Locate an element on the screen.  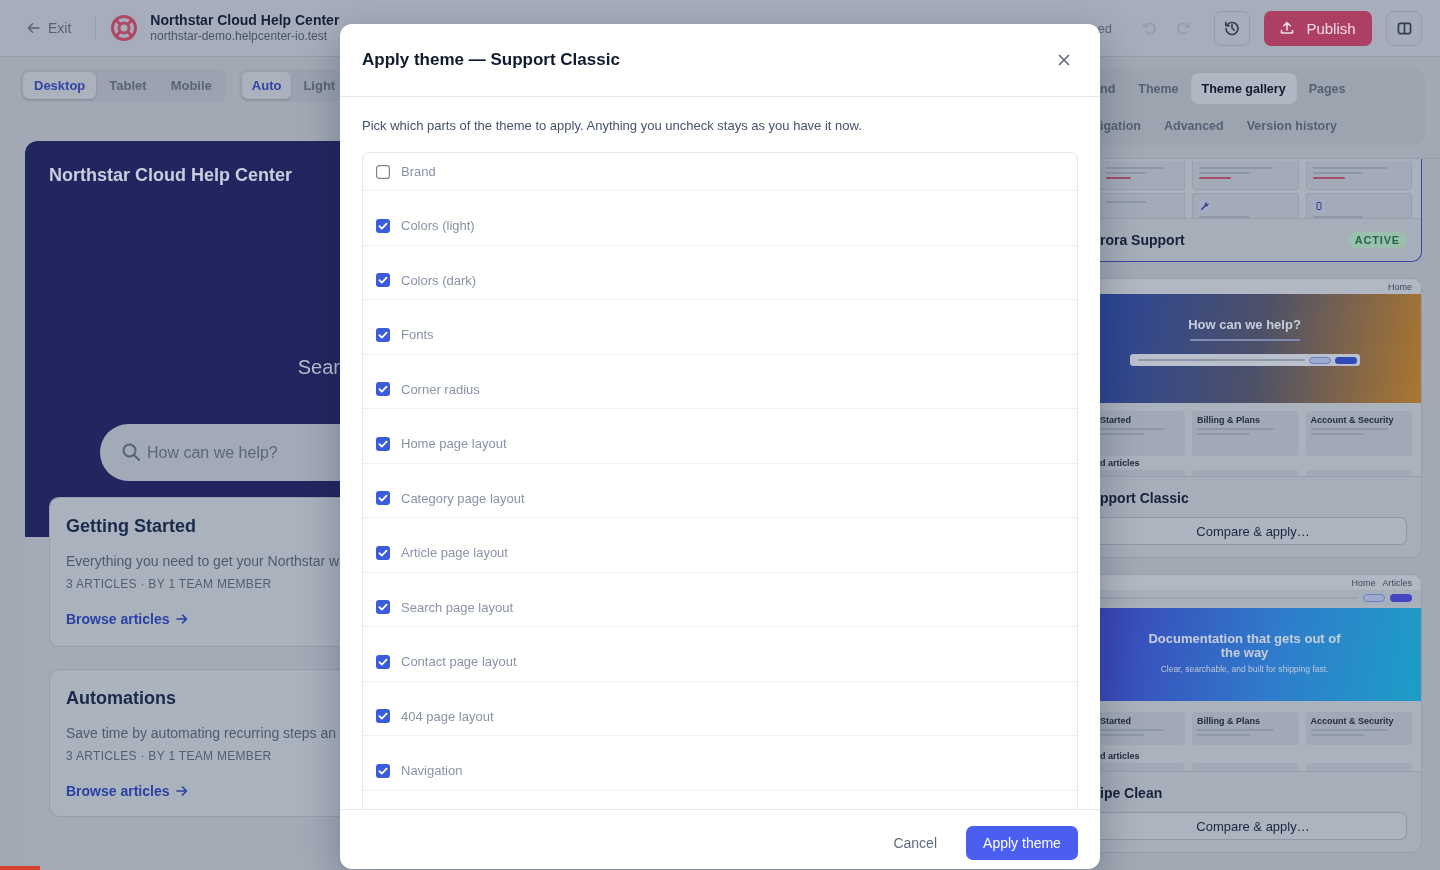
theme-name: pport Classic is located at coordinates (1144, 498).